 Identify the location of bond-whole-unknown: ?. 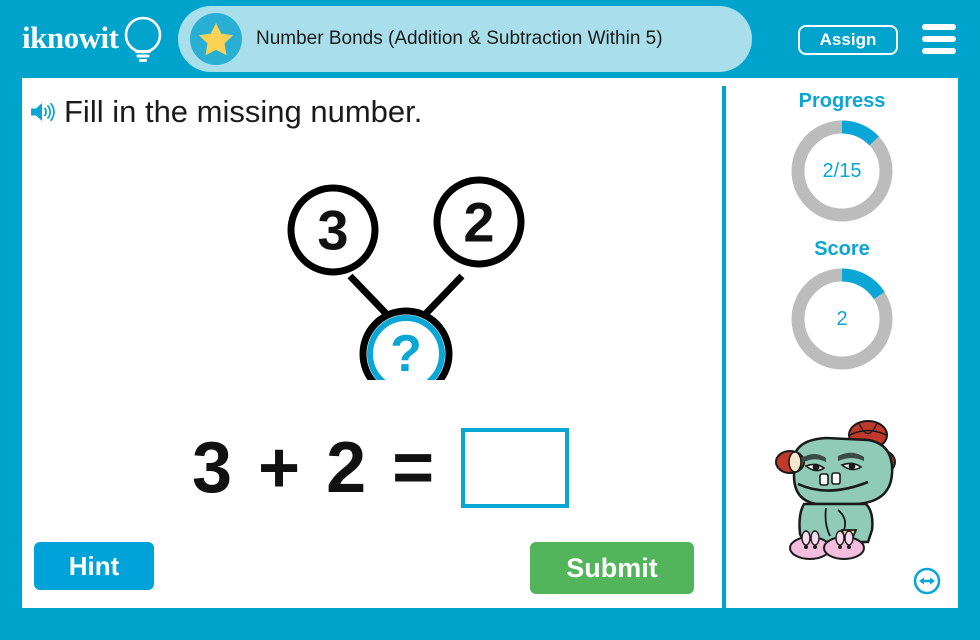
(406, 343).